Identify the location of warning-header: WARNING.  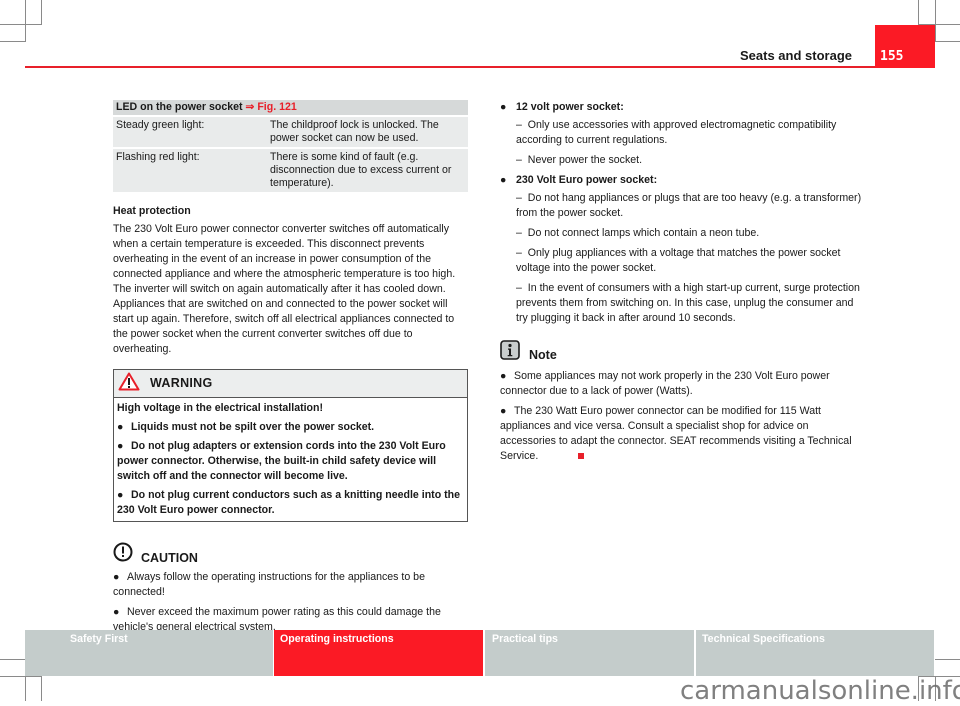
(290, 384).